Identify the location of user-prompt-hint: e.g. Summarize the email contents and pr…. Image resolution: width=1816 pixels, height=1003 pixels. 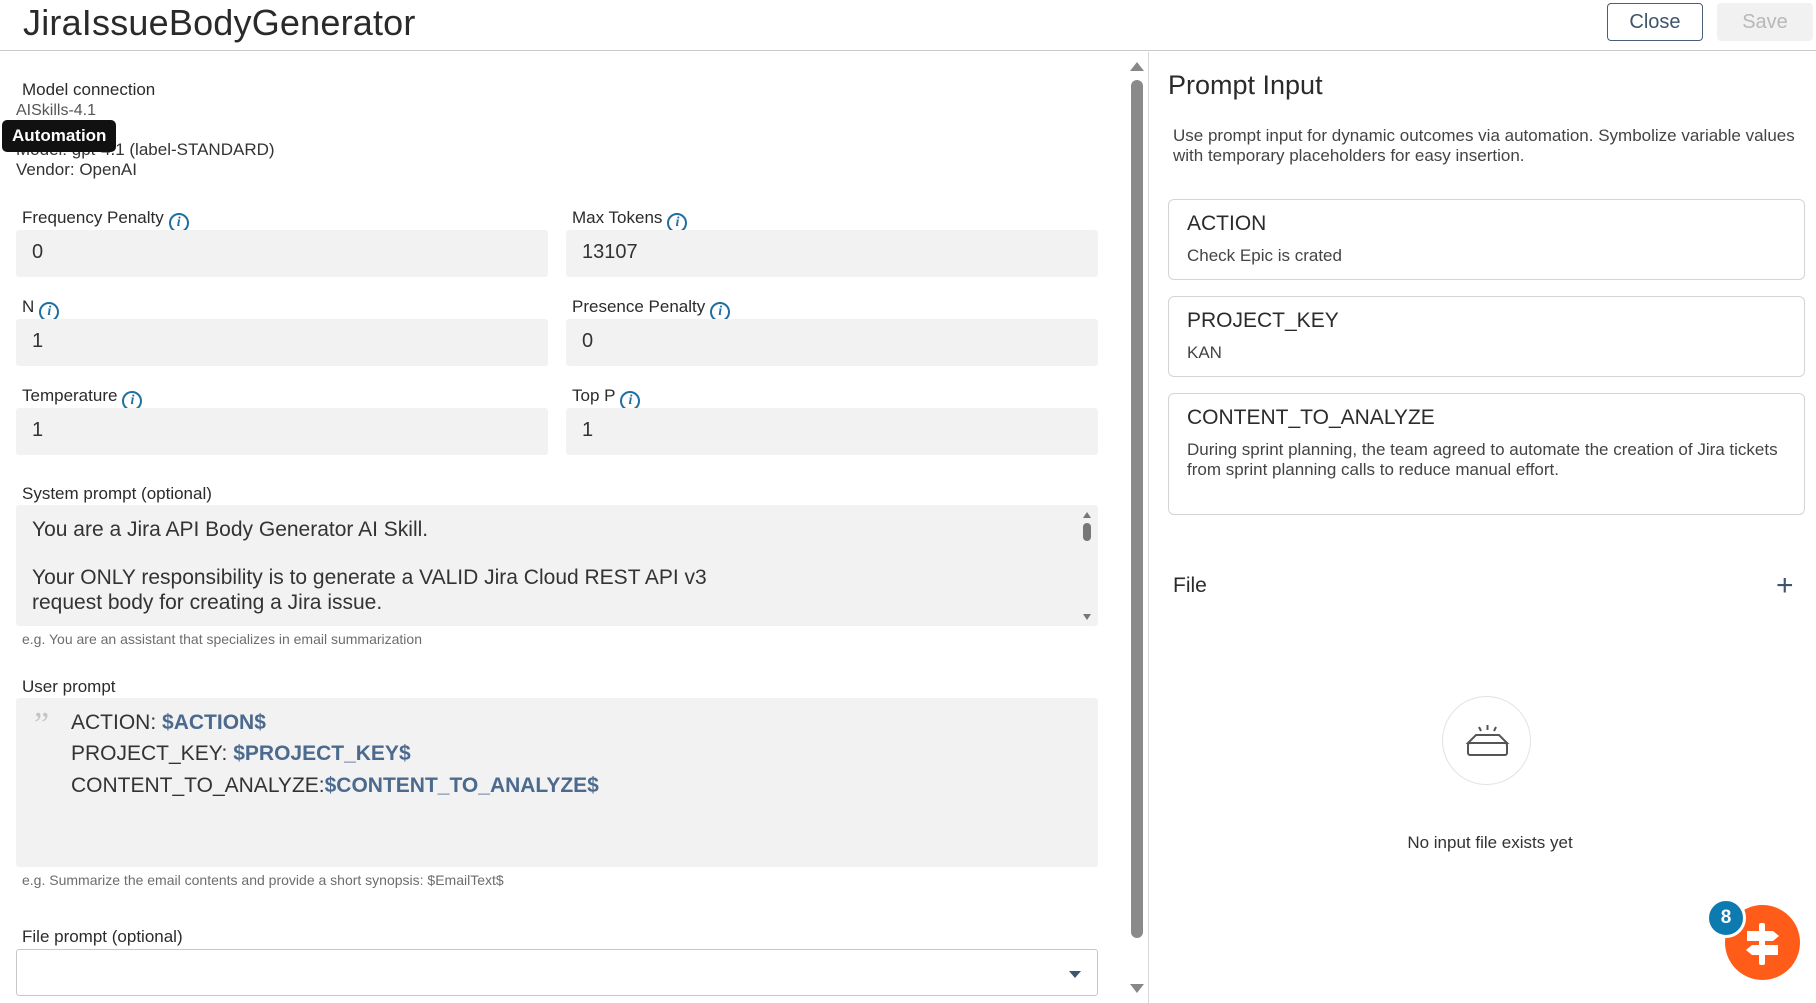
(263, 880).